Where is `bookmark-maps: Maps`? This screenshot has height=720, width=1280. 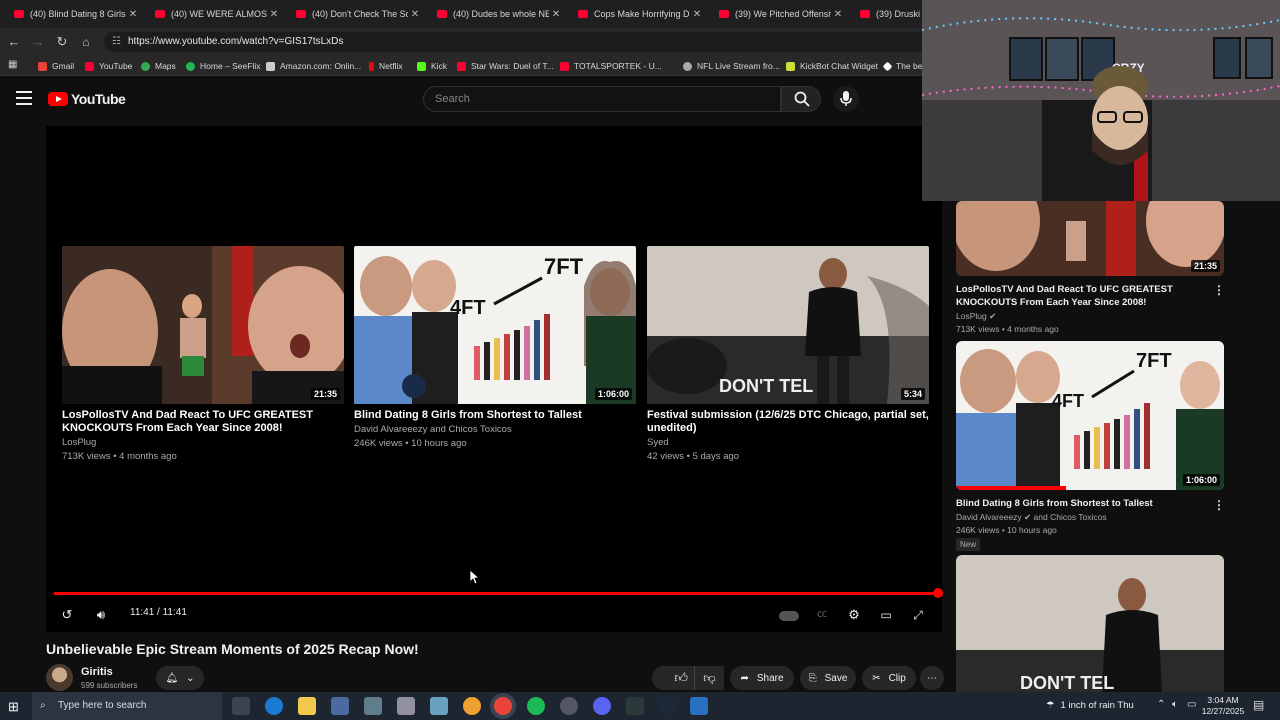 bookmark-maps: Maps is located at coordinates (158, 66).